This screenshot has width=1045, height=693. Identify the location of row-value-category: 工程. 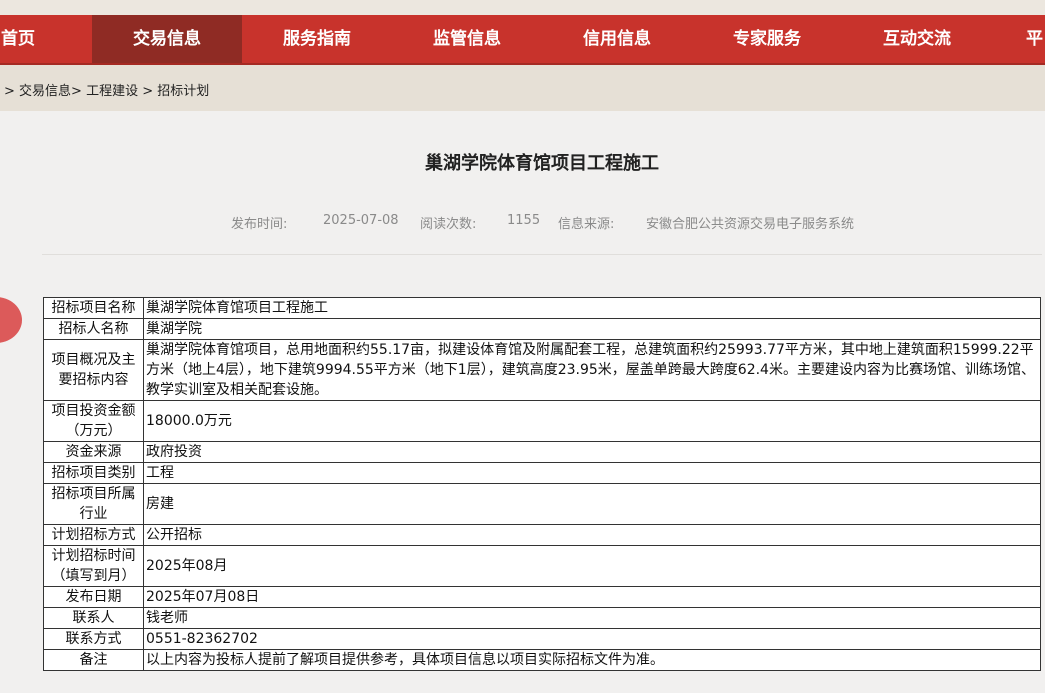
(592, 473).